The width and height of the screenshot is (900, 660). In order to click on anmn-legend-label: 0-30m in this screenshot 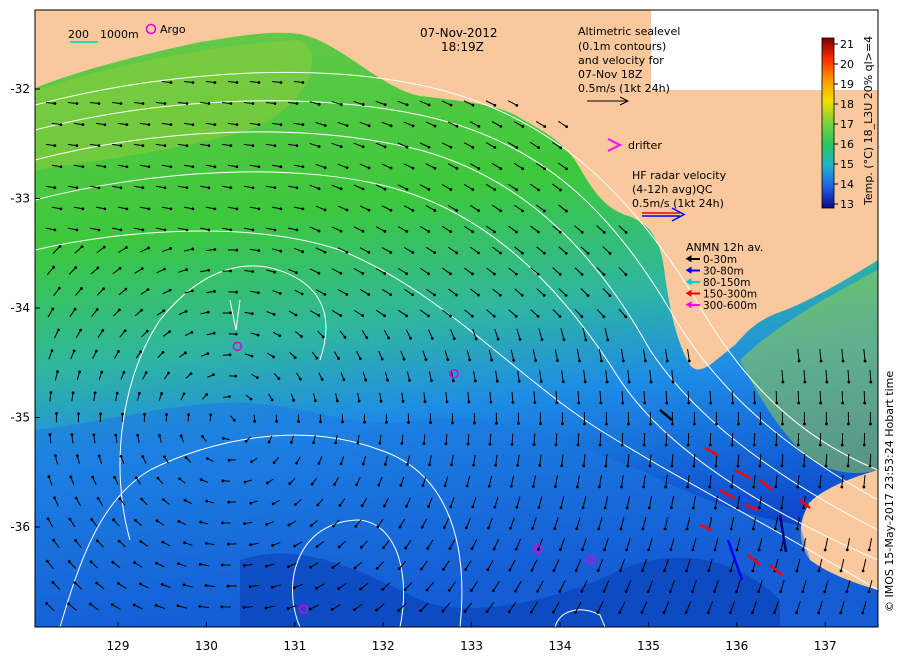, I will do `click(720, 260)`.